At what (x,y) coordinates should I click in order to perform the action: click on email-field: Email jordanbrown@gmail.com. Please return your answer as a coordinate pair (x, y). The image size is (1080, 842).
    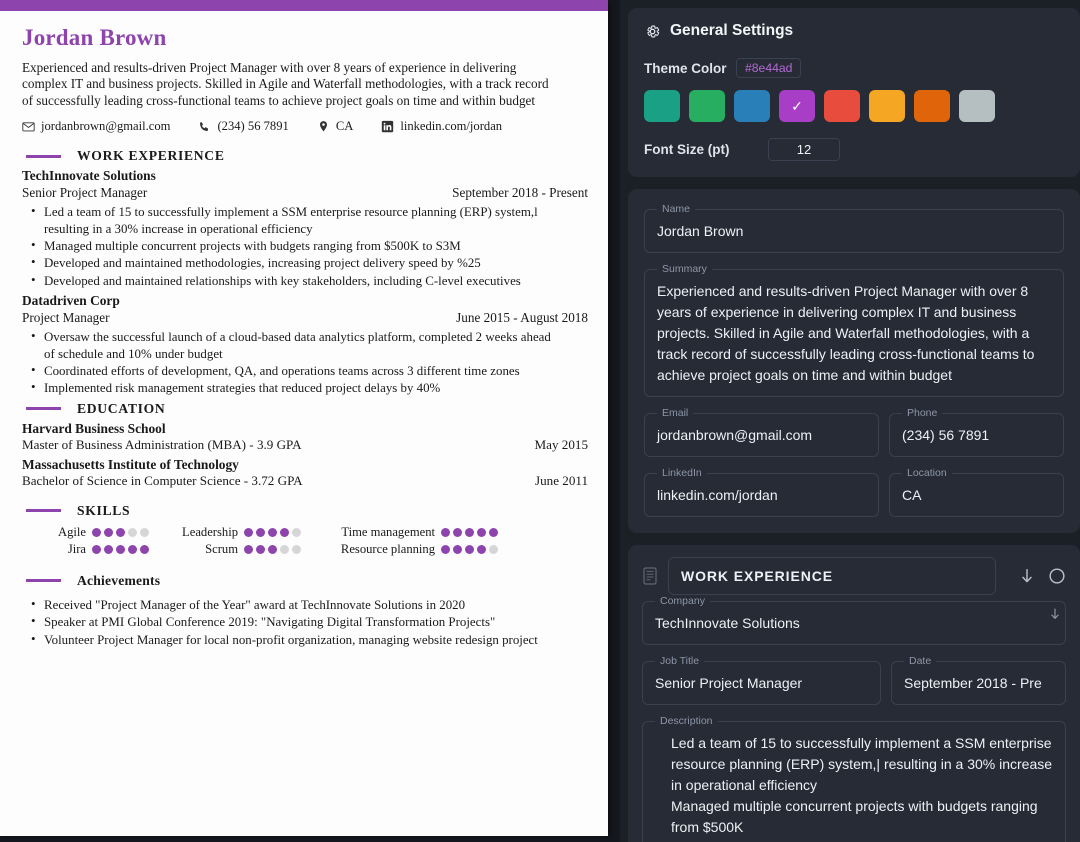
    Looking at the image, I should click on (761, 432).